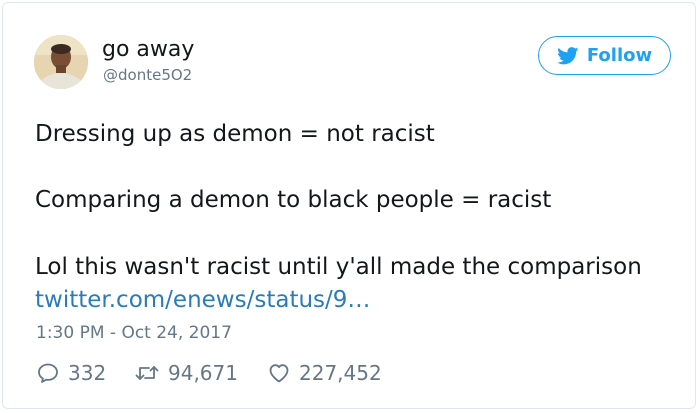  I want to click on retweet-action: 94,671, so click(186, 373).